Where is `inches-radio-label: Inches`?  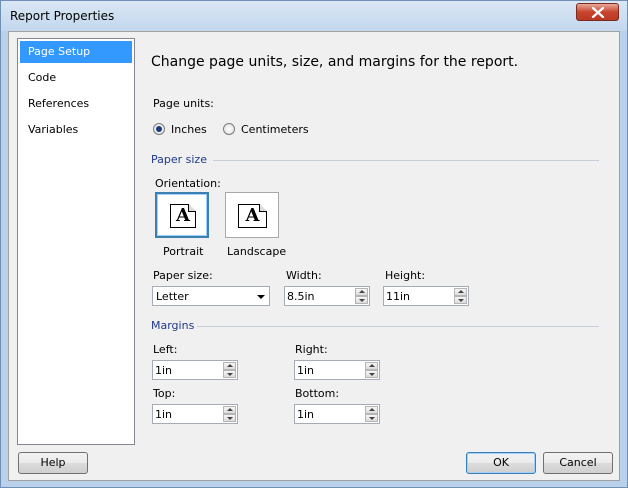 inches-radio-label: Inches is located at coordinates (189, 129).